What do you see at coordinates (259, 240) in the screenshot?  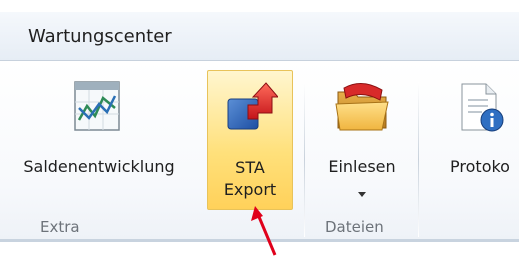 I see `ribbon-bottom-border` at bounding box center [259, 240].